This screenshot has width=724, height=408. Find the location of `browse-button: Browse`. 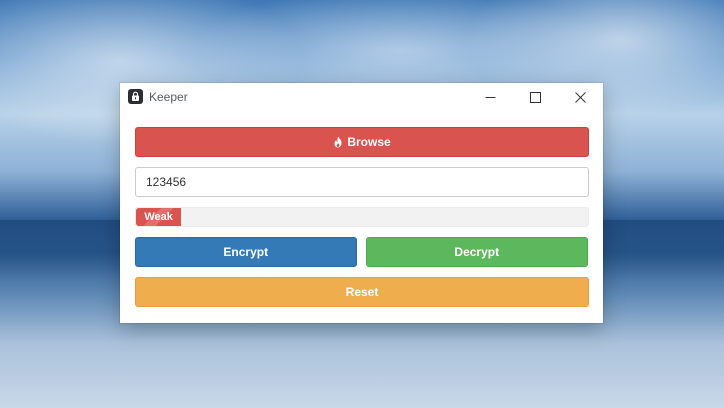

browse-button: Browse is located at coordinates (362, 142).